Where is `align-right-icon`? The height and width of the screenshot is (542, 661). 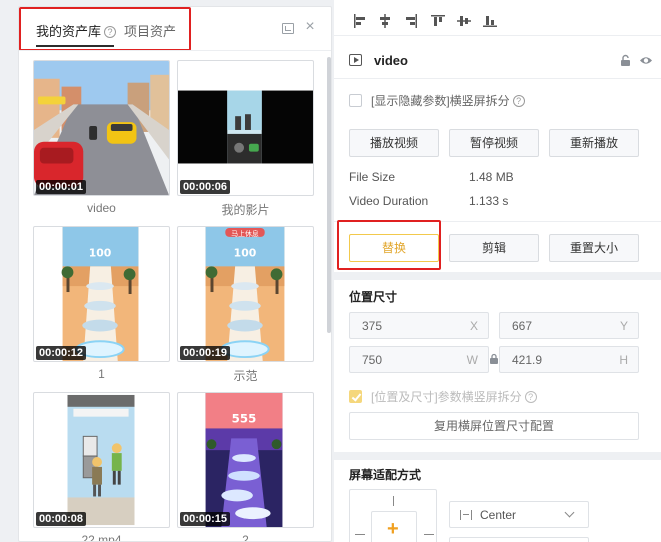 align-right-icon is located at coordinates (411, 21).